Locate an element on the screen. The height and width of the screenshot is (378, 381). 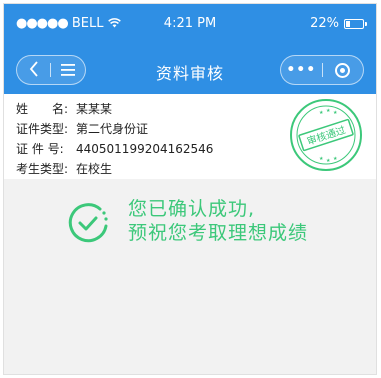
check-circle-icon is located at coordinates (88, 223).